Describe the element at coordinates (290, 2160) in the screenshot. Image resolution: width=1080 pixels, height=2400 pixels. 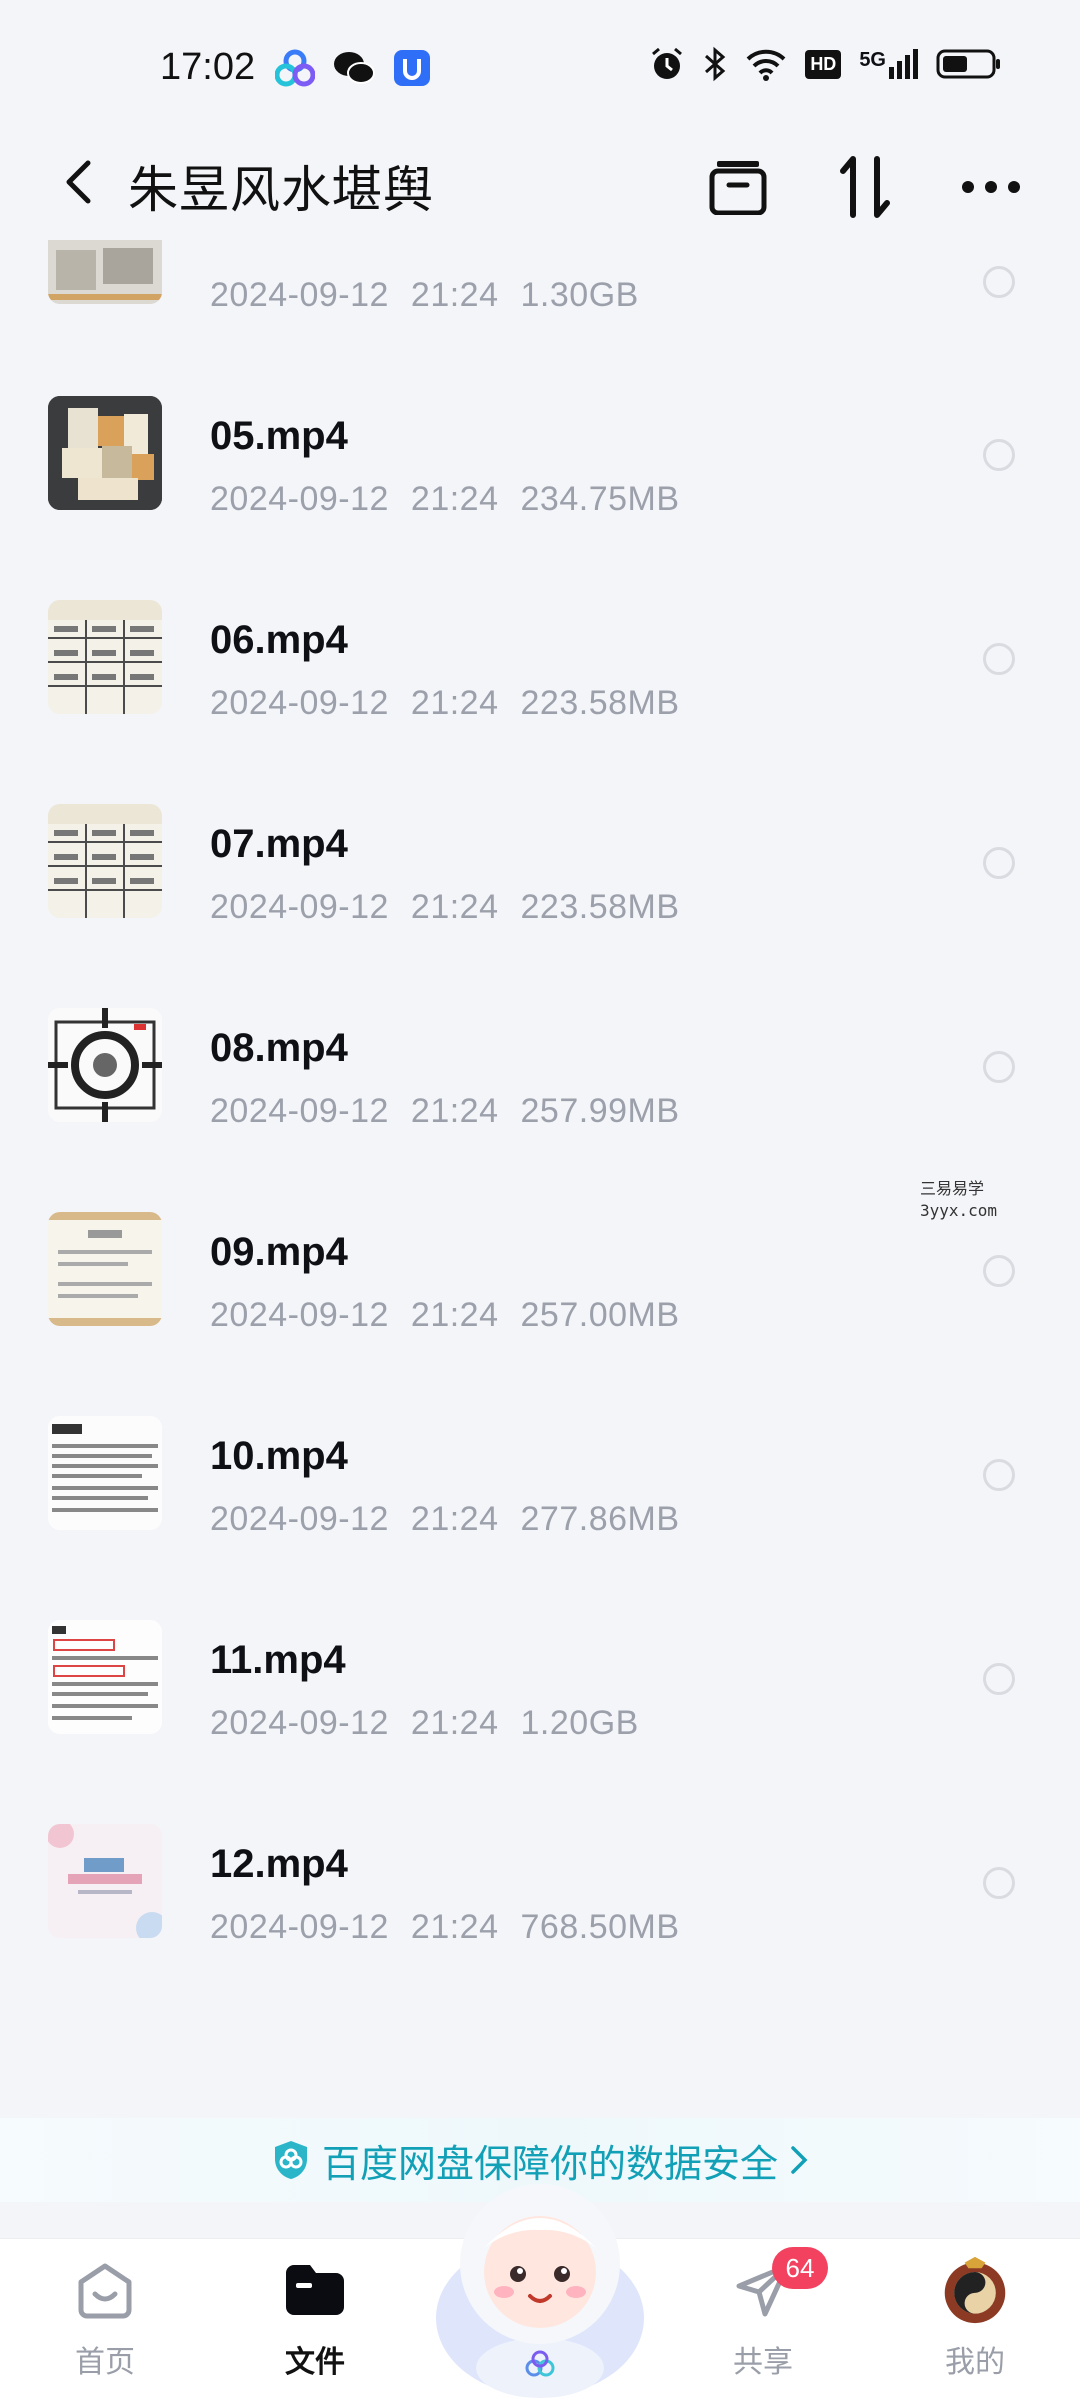
I see `shield-check-icon` at that location.